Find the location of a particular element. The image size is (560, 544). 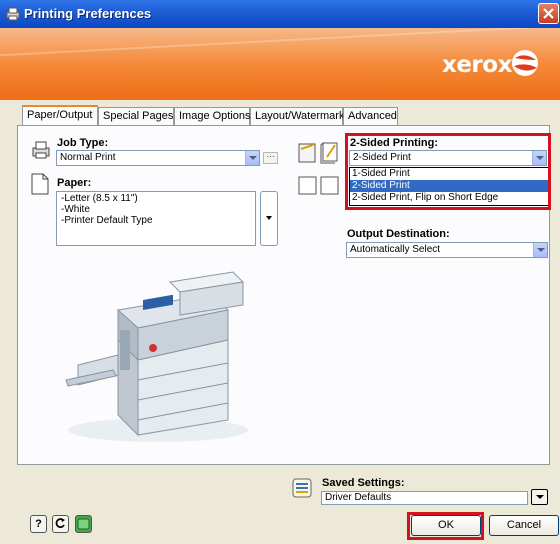

option-1-sided-print: 1-Sided Print is located at coordinates (449, 174).